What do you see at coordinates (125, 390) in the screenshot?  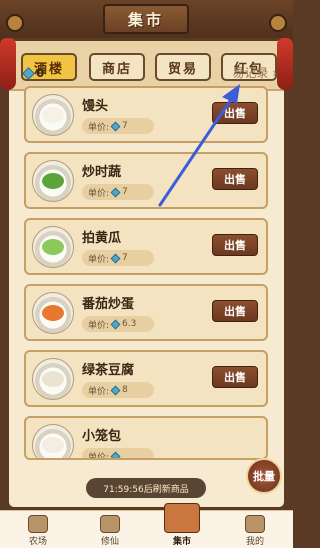 I see `price-value: 8` at bounding box center [125, 390].